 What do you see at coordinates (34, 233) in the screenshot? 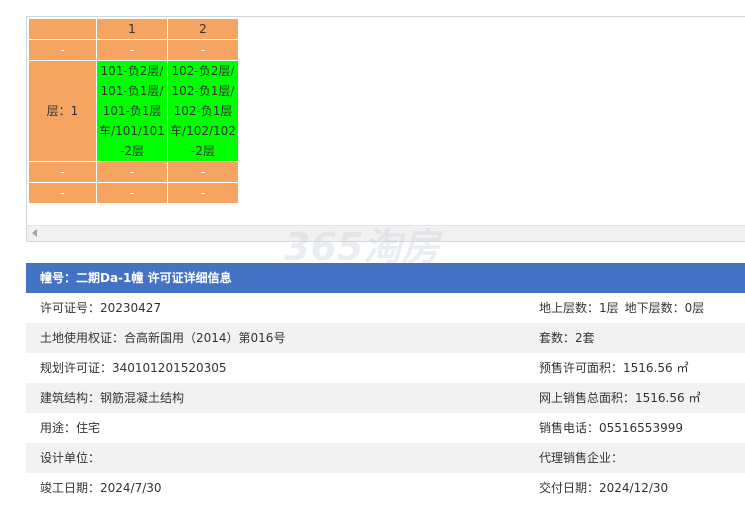
I see `scroll-left-icon` at bounding box center [34, 233].